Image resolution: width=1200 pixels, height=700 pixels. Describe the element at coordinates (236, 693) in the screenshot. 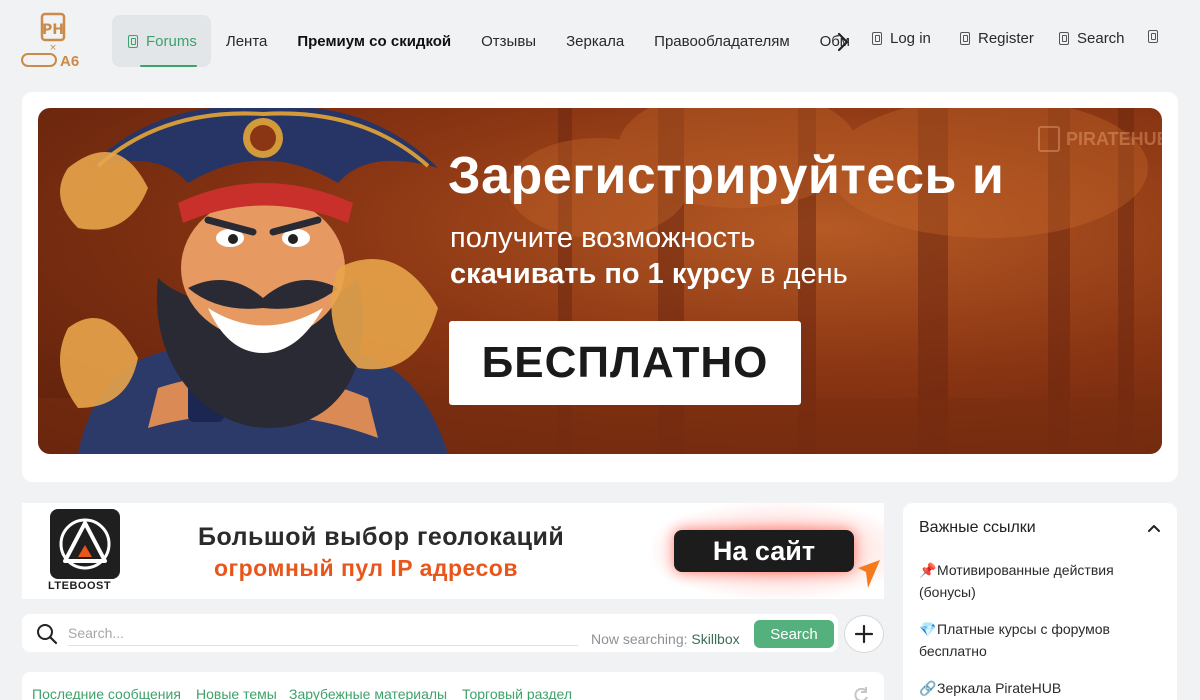

I see `tab-new-threads: Новые темы` at that location.